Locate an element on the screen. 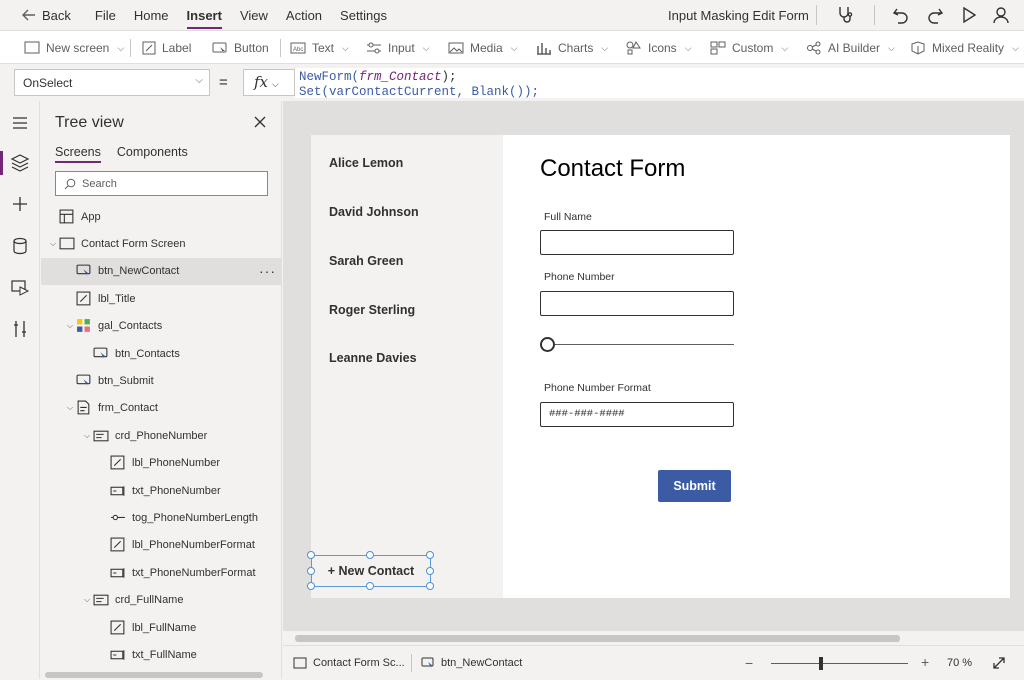 The image size is (1024, 680). tree-item: btn_Contacts is located at coordinates (161, 353).